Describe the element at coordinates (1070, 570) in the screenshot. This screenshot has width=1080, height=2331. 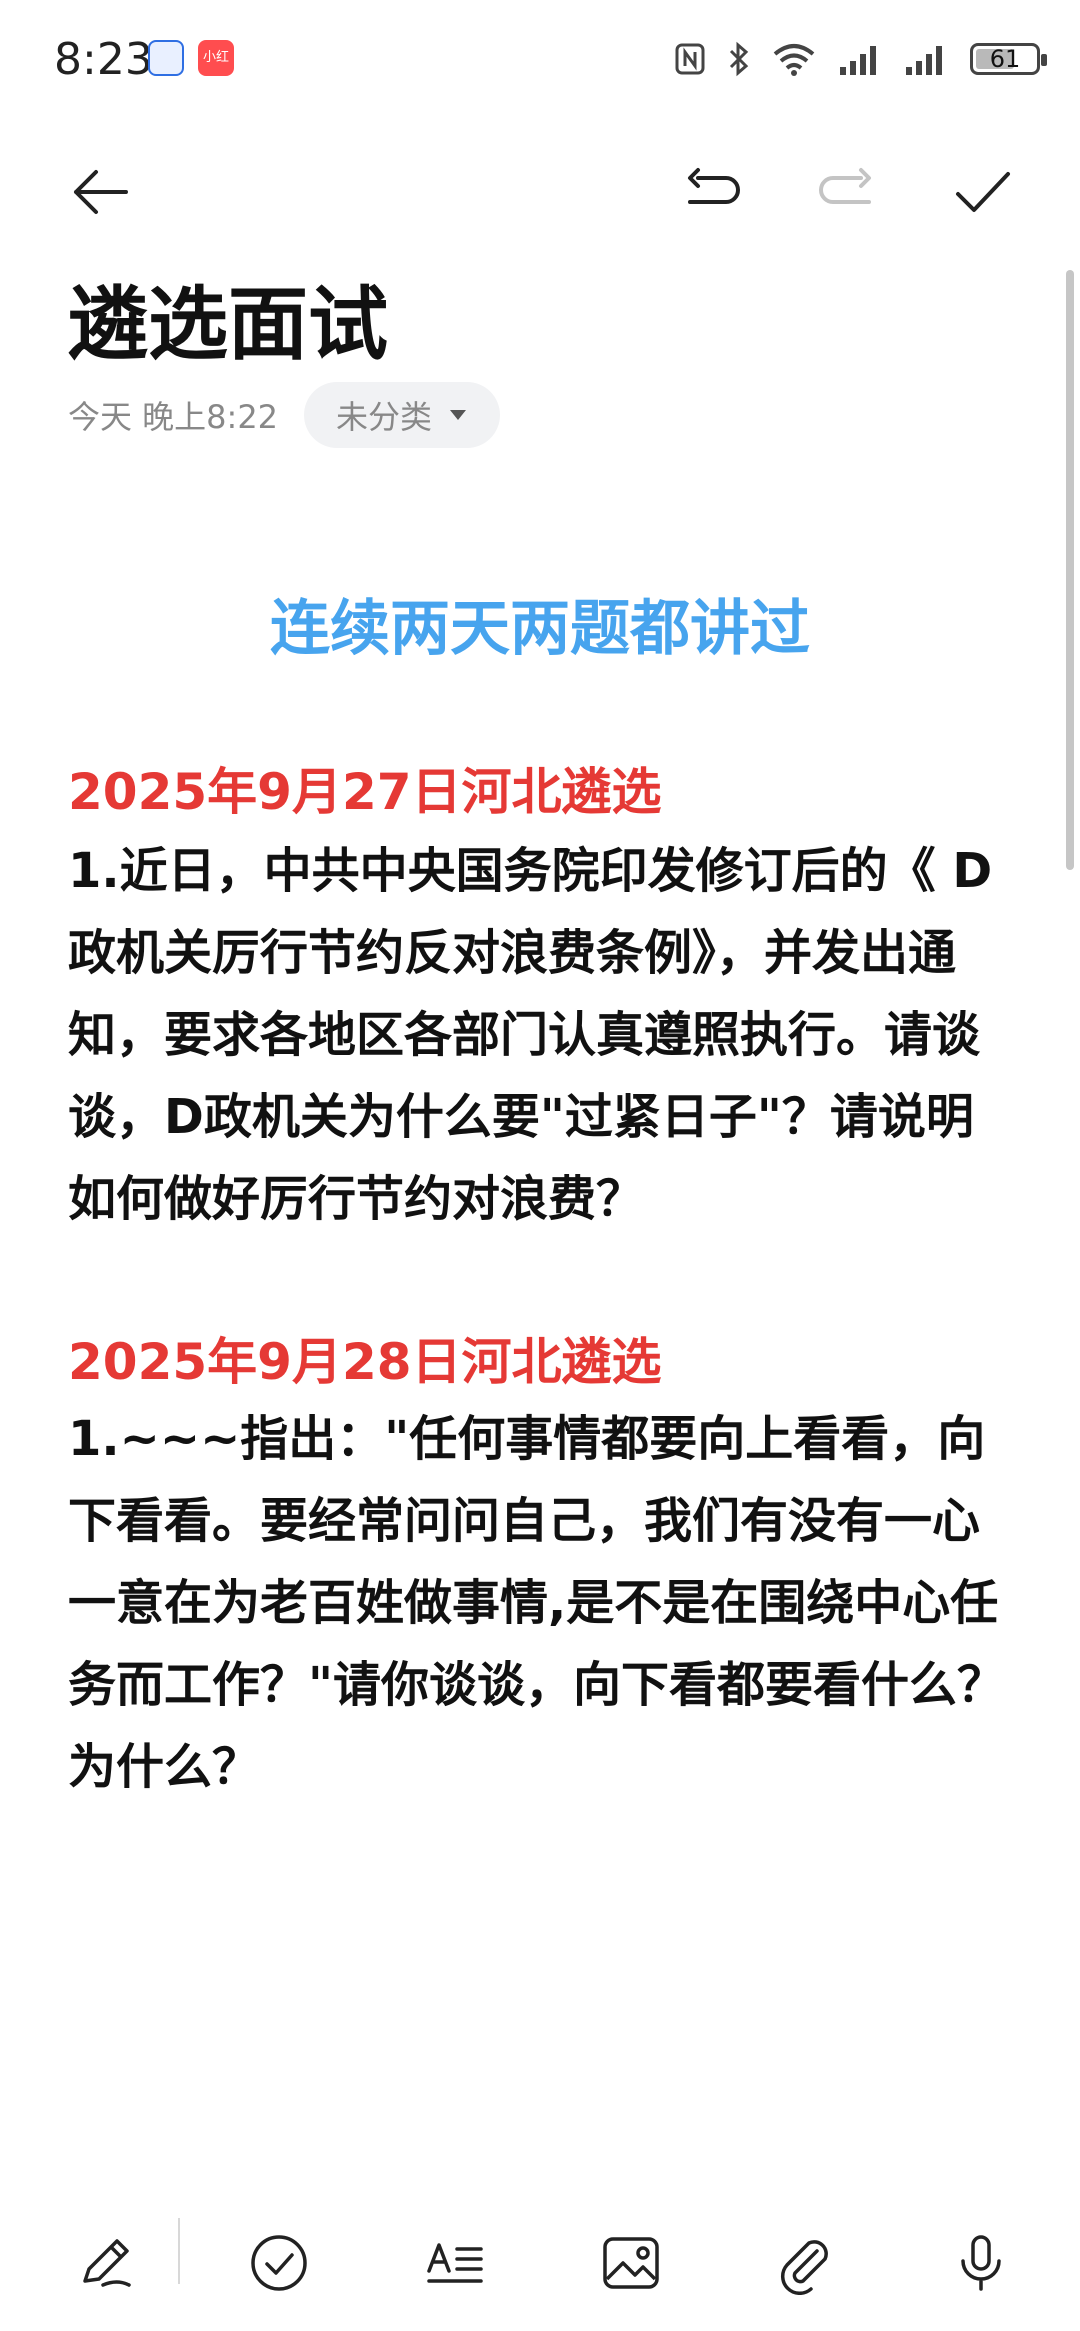
I see `scrollbar` at that location.